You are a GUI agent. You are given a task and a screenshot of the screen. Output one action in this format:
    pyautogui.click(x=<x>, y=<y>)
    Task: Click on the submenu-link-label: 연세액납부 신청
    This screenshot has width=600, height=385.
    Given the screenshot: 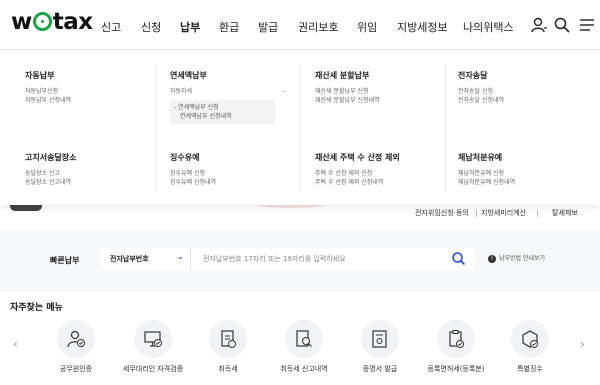 What is the action you would take?
    pyautogui.click(x=198, y=107)
    